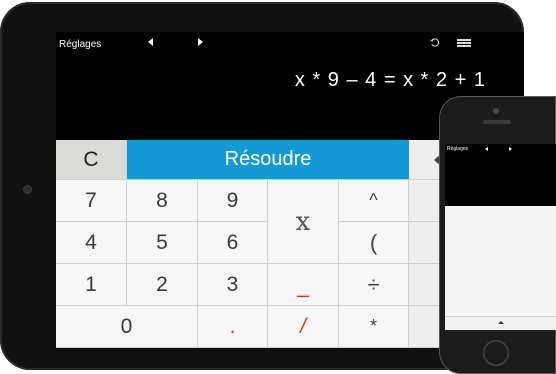 This screenshot has height=374, width=556. Describe the element at coordinates (150, 42) in the screenshot. I see `back-arrow-icon` at that location.